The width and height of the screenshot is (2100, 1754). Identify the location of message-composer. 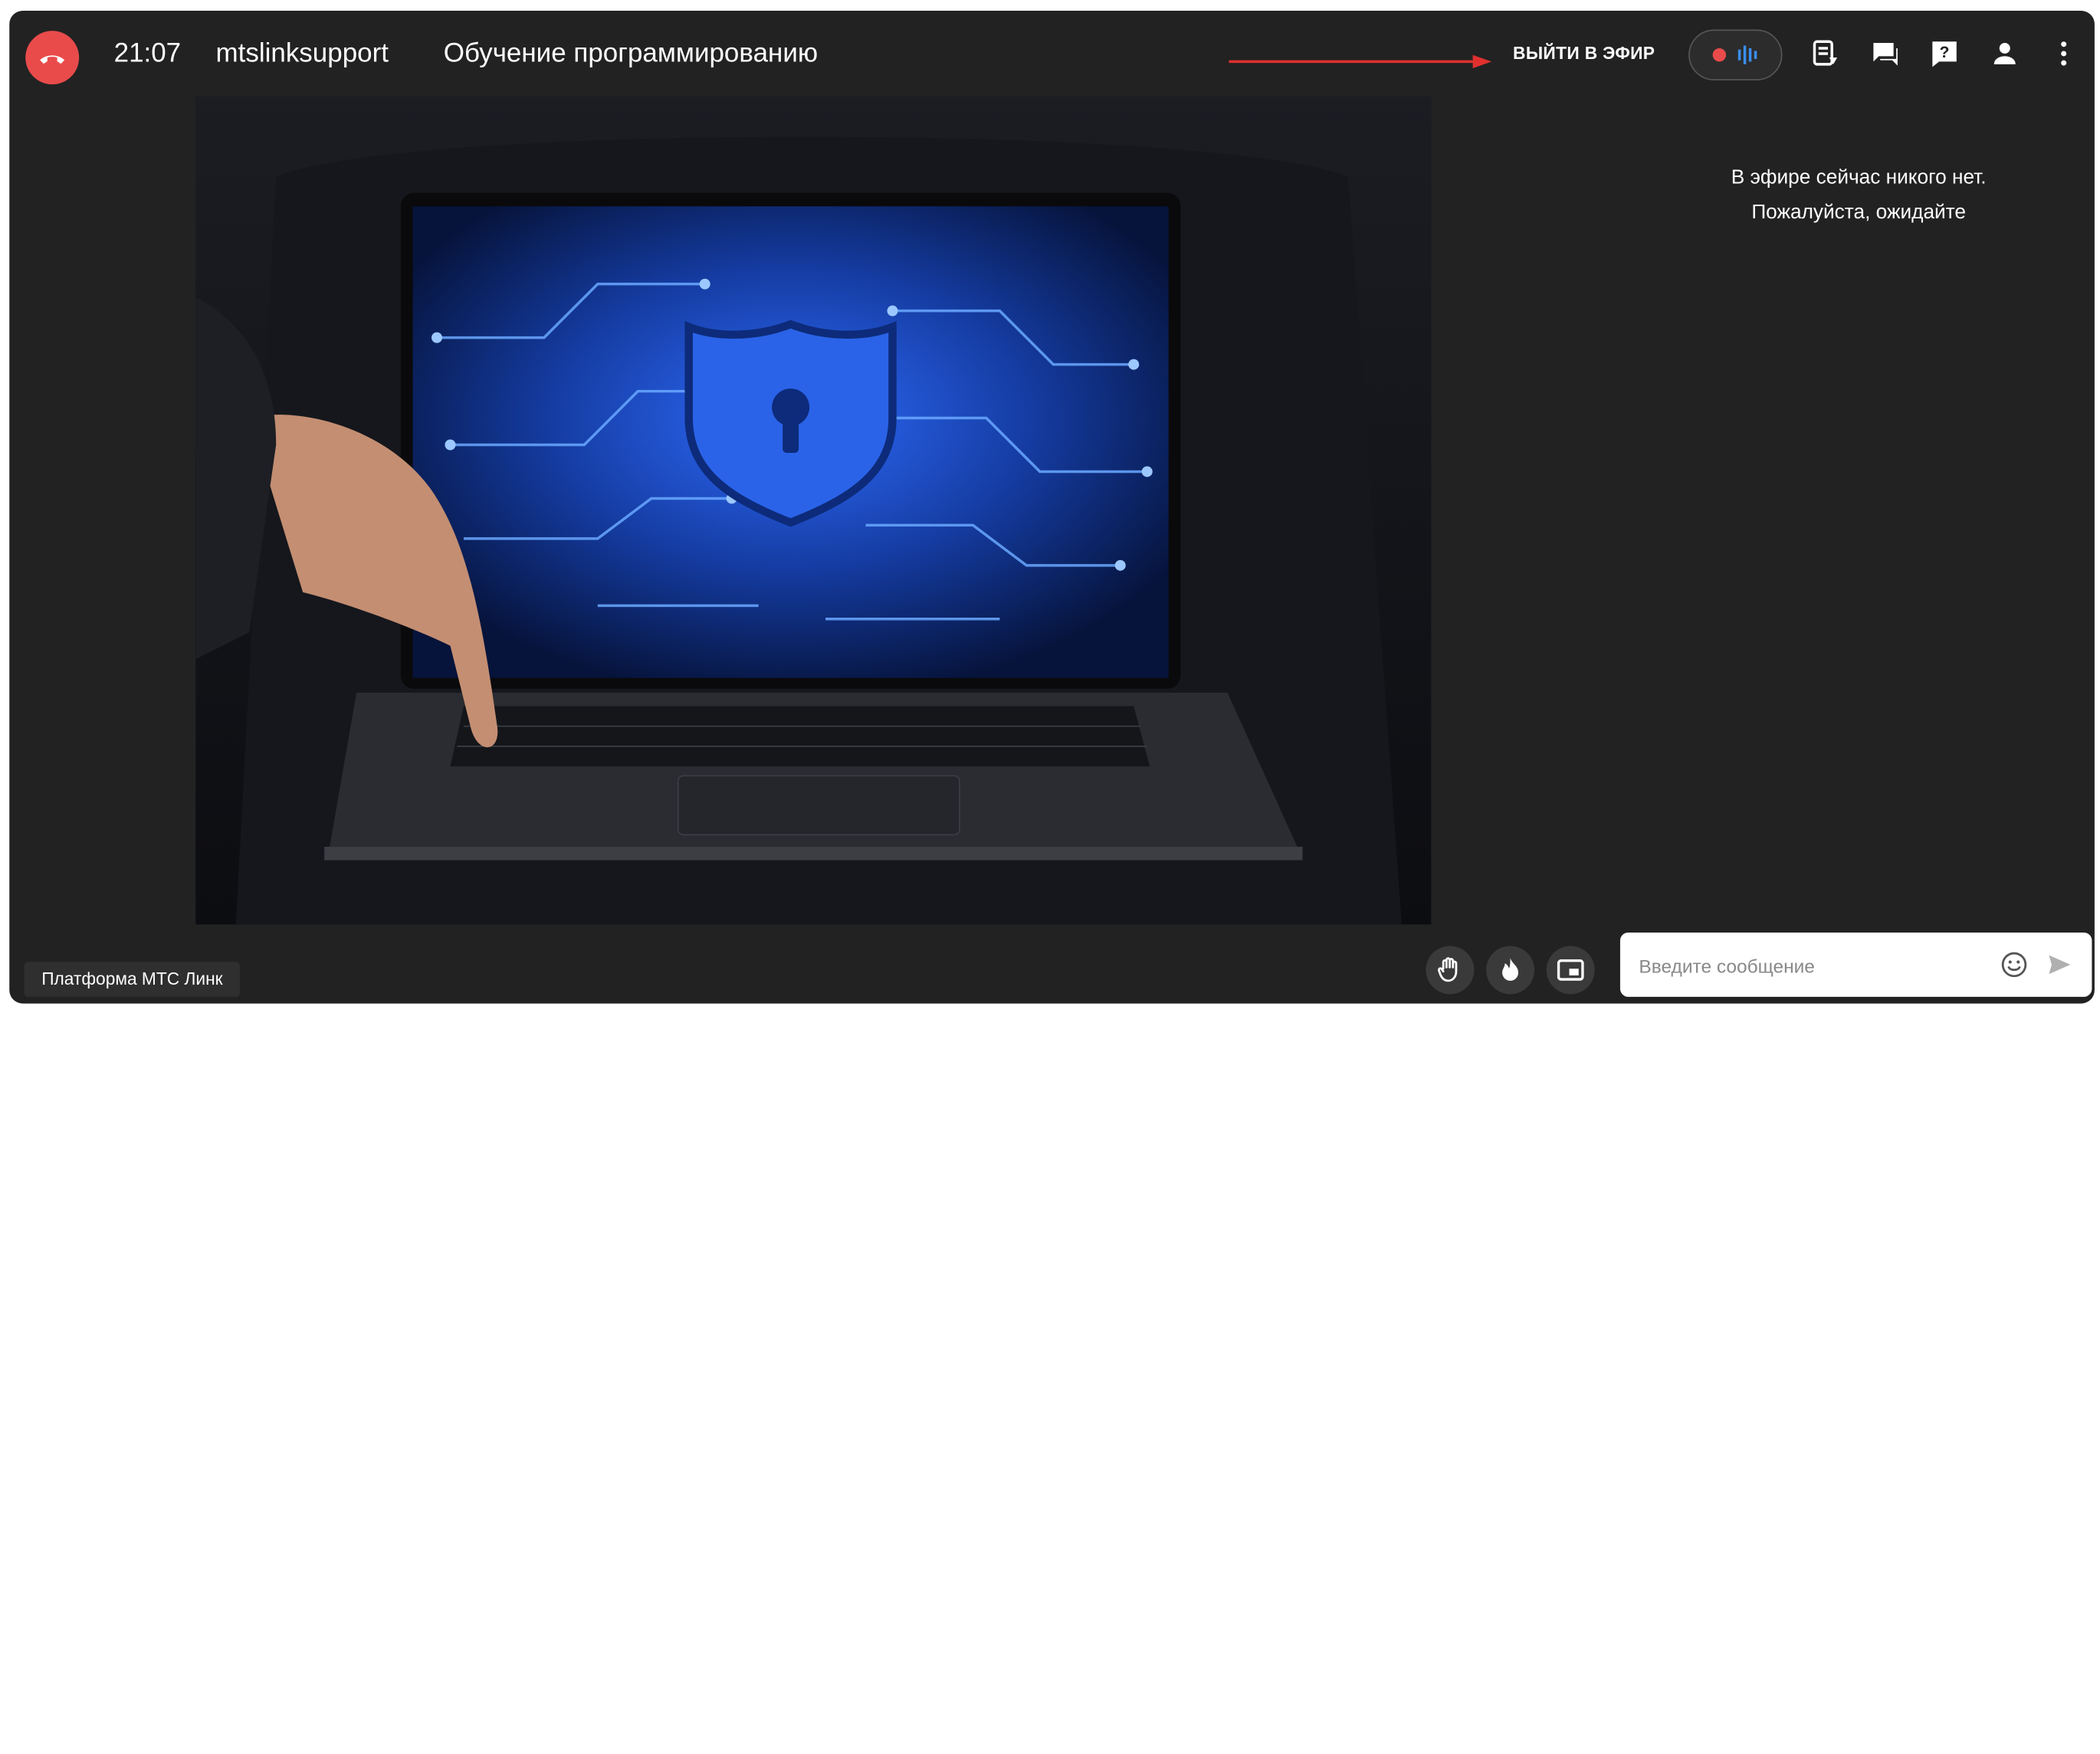
(1855, 964).